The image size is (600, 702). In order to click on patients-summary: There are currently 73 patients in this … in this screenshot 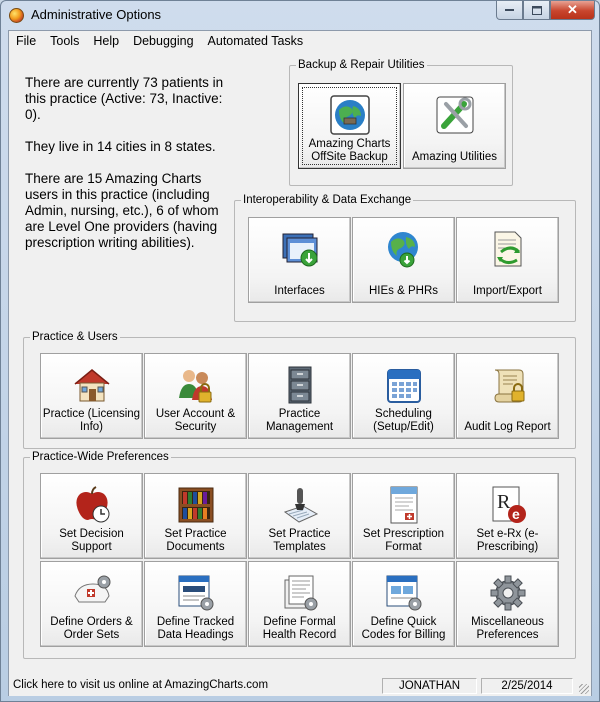, I will do `click(124, 98)`.